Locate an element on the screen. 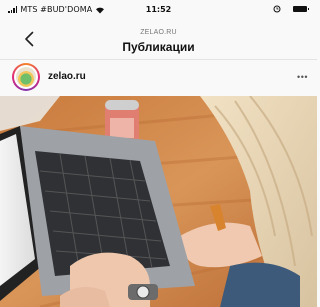 The height and width of the screenshot is (307, 320). alarm-icon is located at coordinates (277, 9).